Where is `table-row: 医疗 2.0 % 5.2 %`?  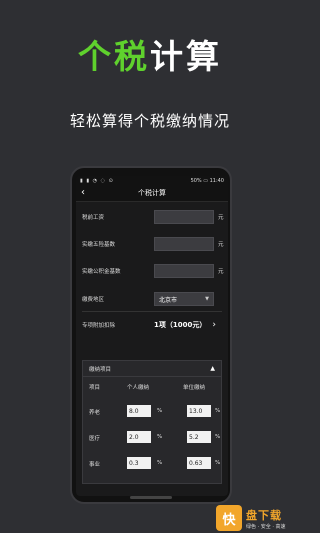
table-row: 医疗 2.0 % 5.2 % is located at coordinates (153, 437).